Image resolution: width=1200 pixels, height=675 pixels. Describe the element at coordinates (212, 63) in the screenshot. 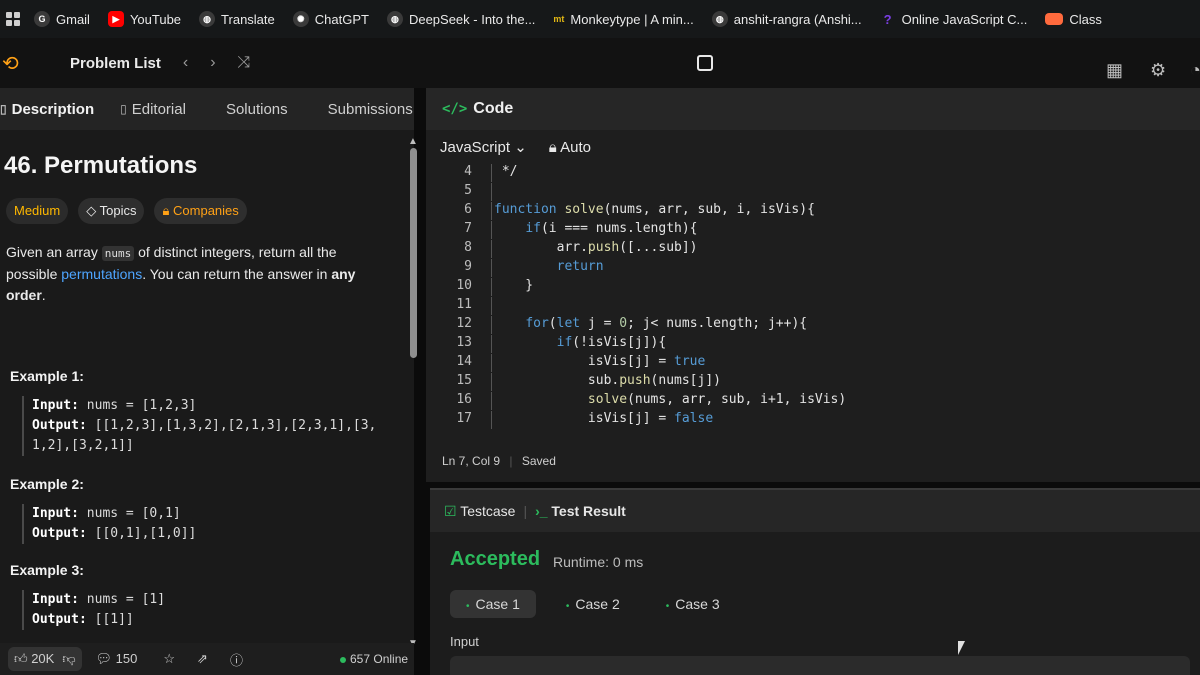

I see `next-problem-icon: ›` at that location.